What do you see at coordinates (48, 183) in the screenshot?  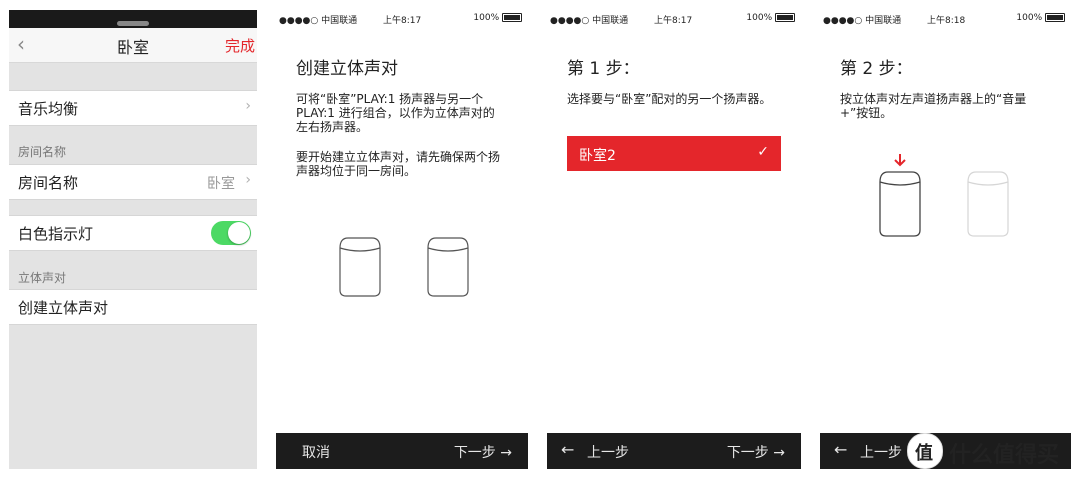 I see `room-name-label: 房间名称` at bounding box center [48, 183].